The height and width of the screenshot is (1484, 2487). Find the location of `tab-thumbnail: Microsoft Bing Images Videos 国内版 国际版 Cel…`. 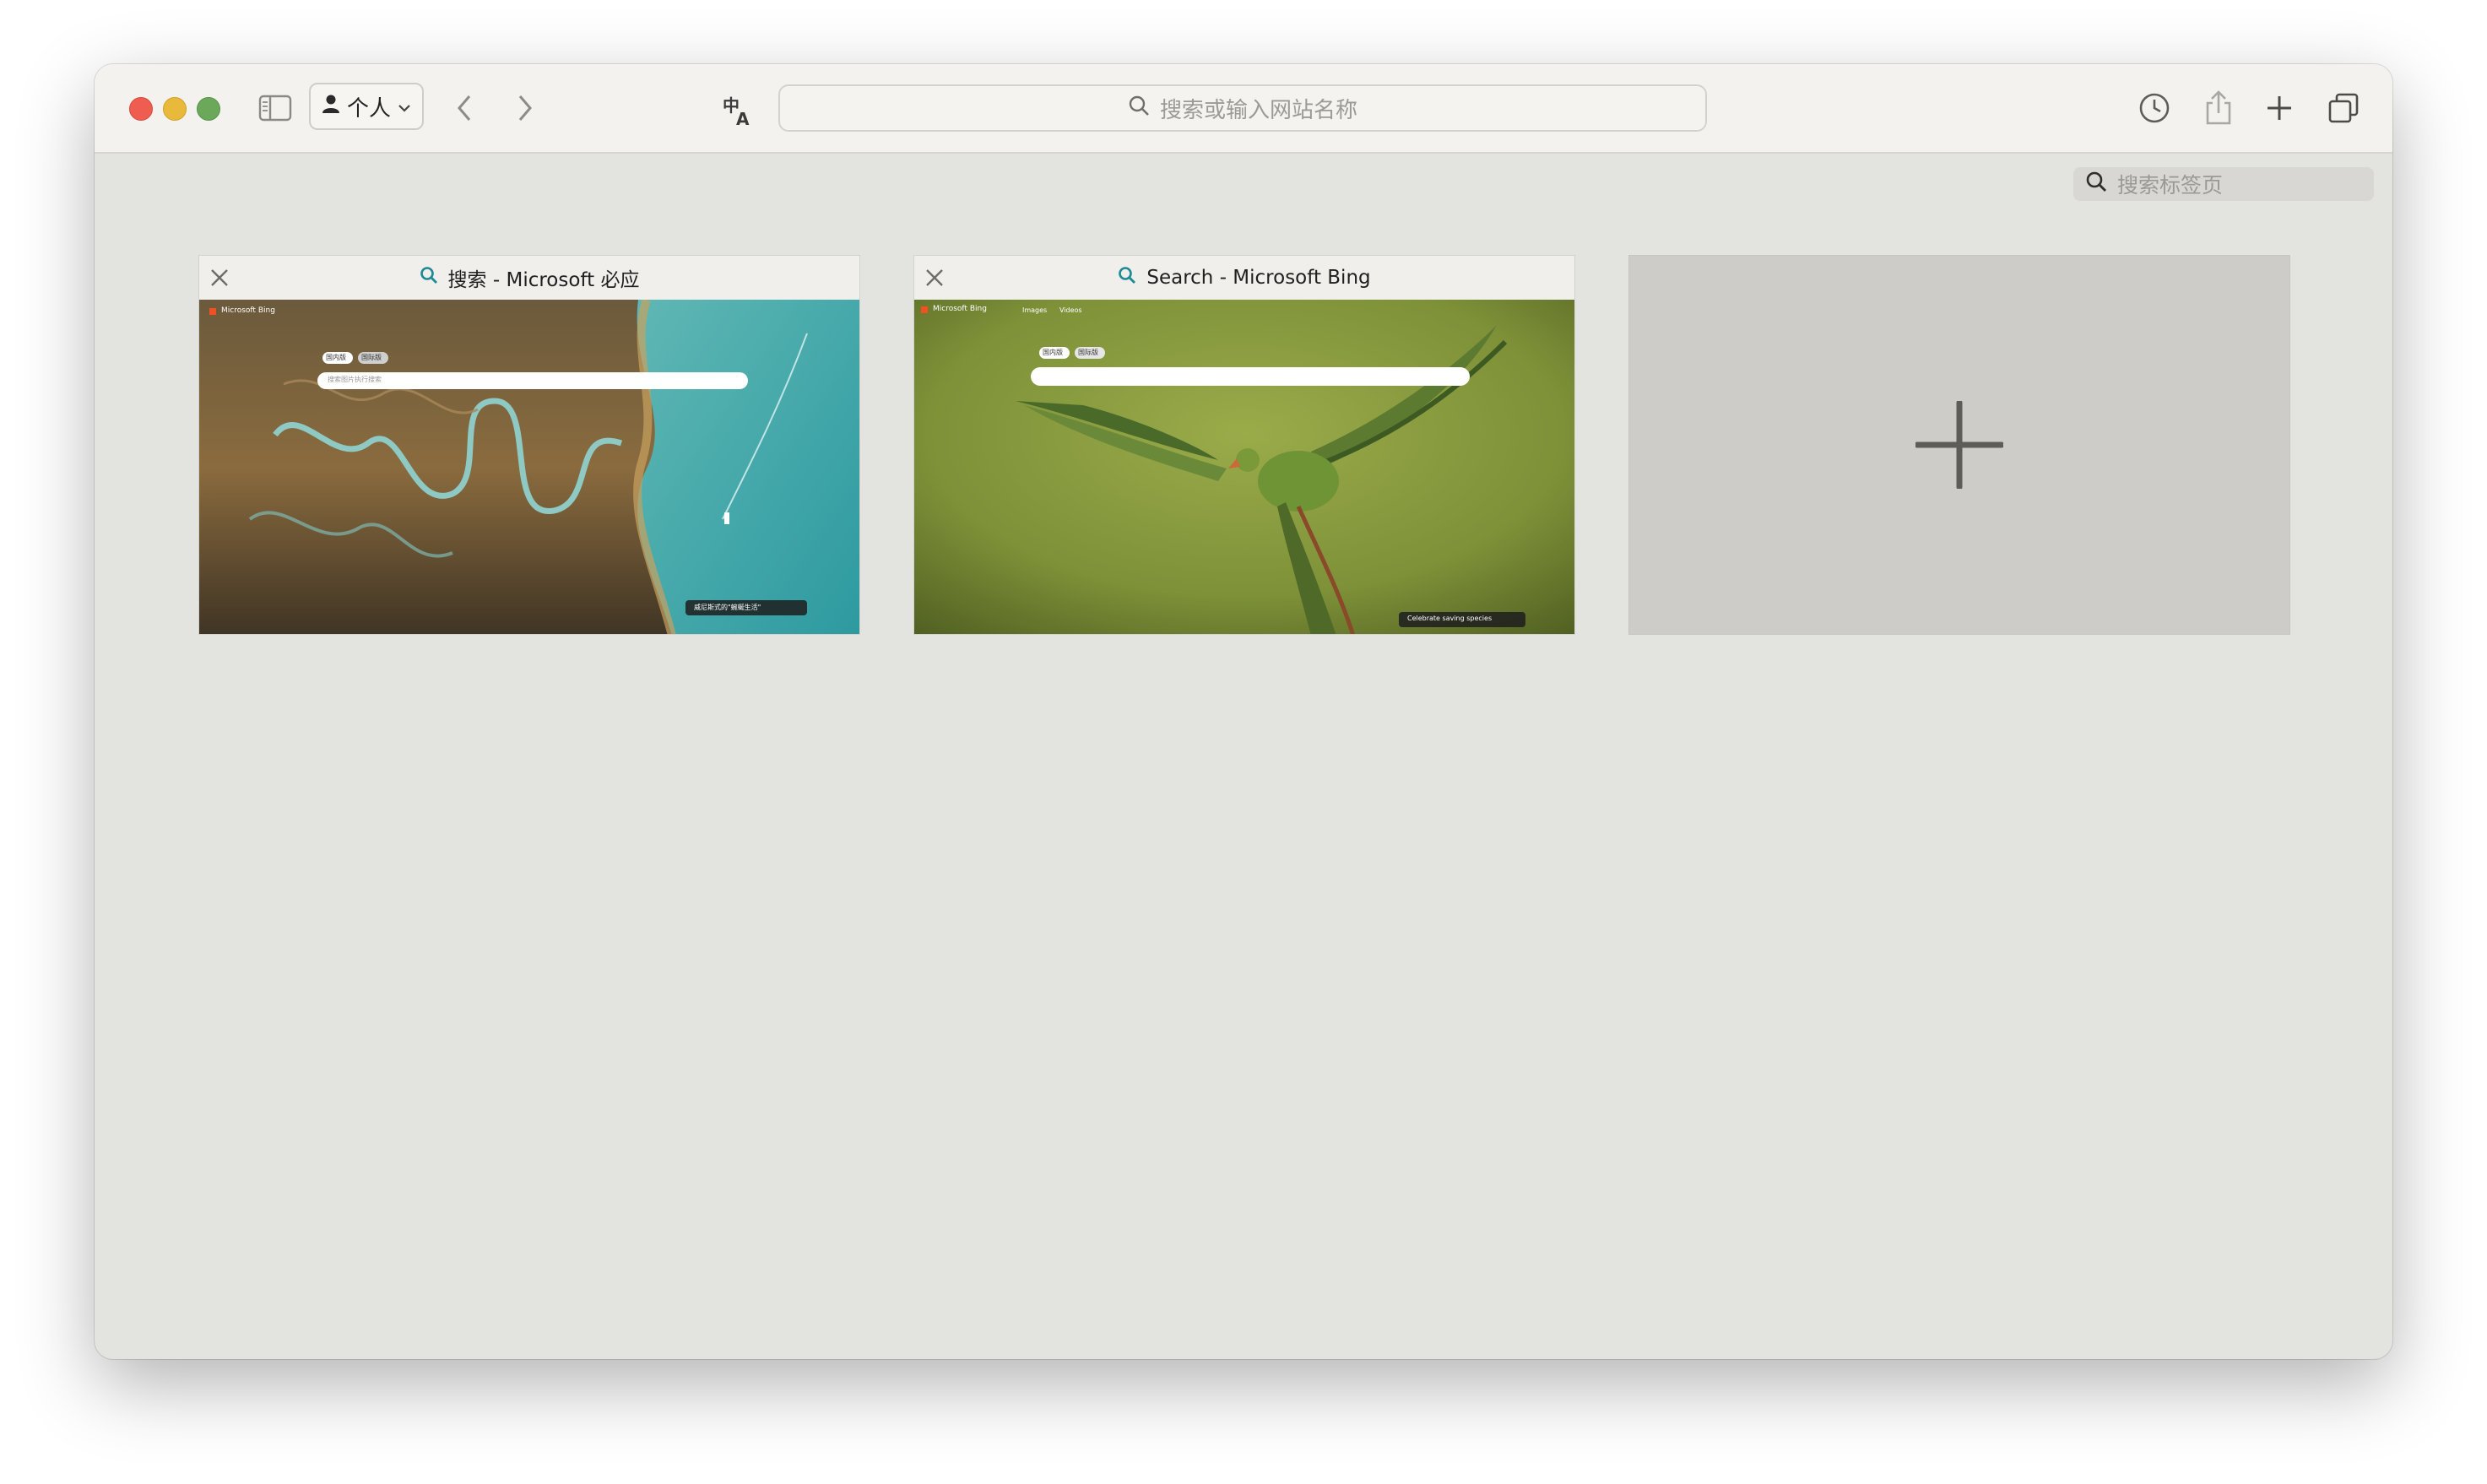

tab-thumbnail: Microsoft Bing Images Videos 国内版 国际版 Cel… is located at coordinates (1244, 467).